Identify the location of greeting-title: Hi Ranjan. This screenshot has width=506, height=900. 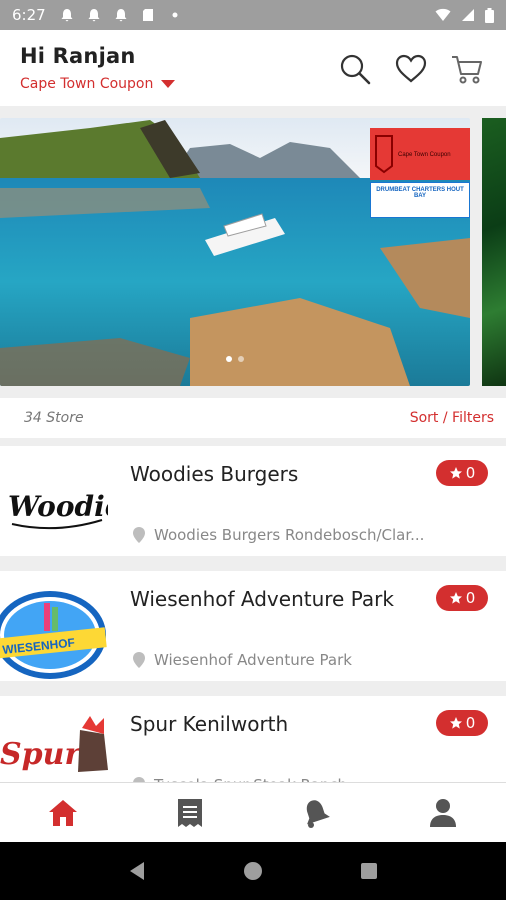
(78, 56).